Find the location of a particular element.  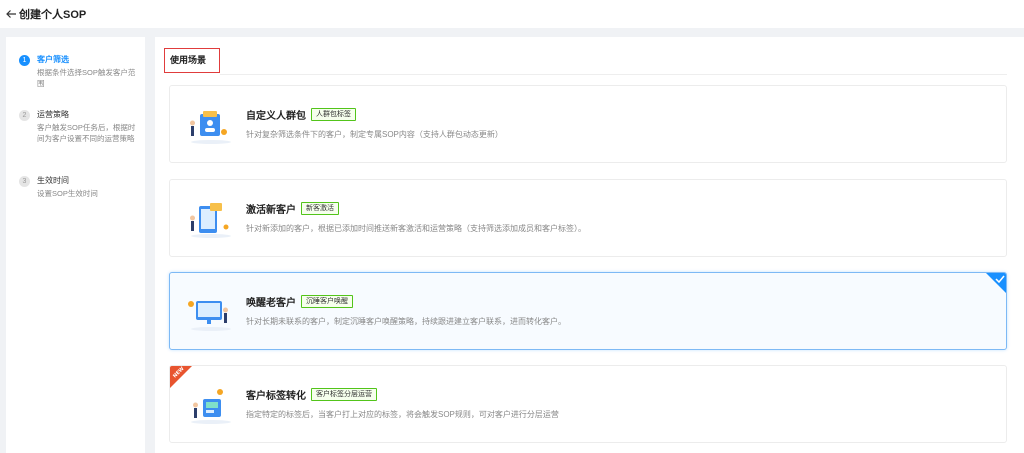

step-number: 2 is located at coordinates (24, 115).